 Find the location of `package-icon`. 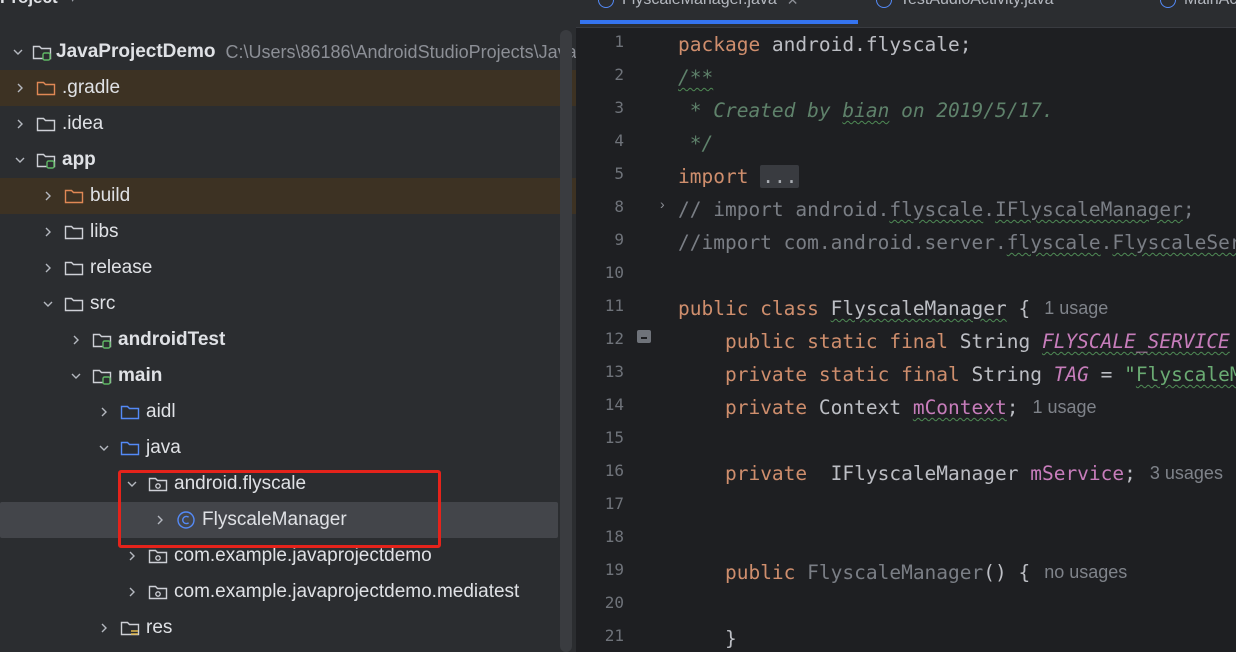

package-icon is located at coordinates (159, 592).